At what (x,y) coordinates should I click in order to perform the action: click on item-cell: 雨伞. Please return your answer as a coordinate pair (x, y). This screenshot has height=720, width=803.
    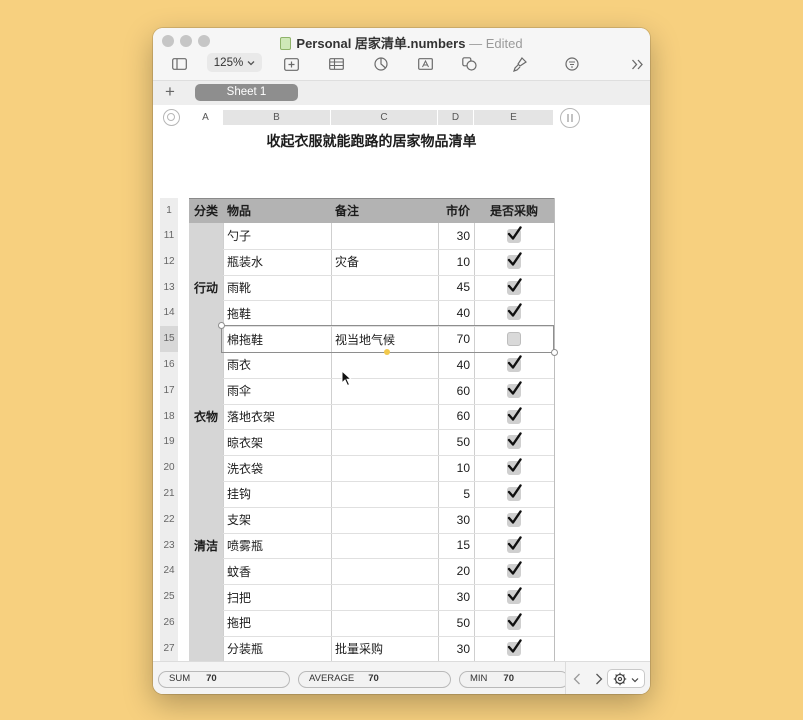
    Looking at the image, I should click on (277, 391).